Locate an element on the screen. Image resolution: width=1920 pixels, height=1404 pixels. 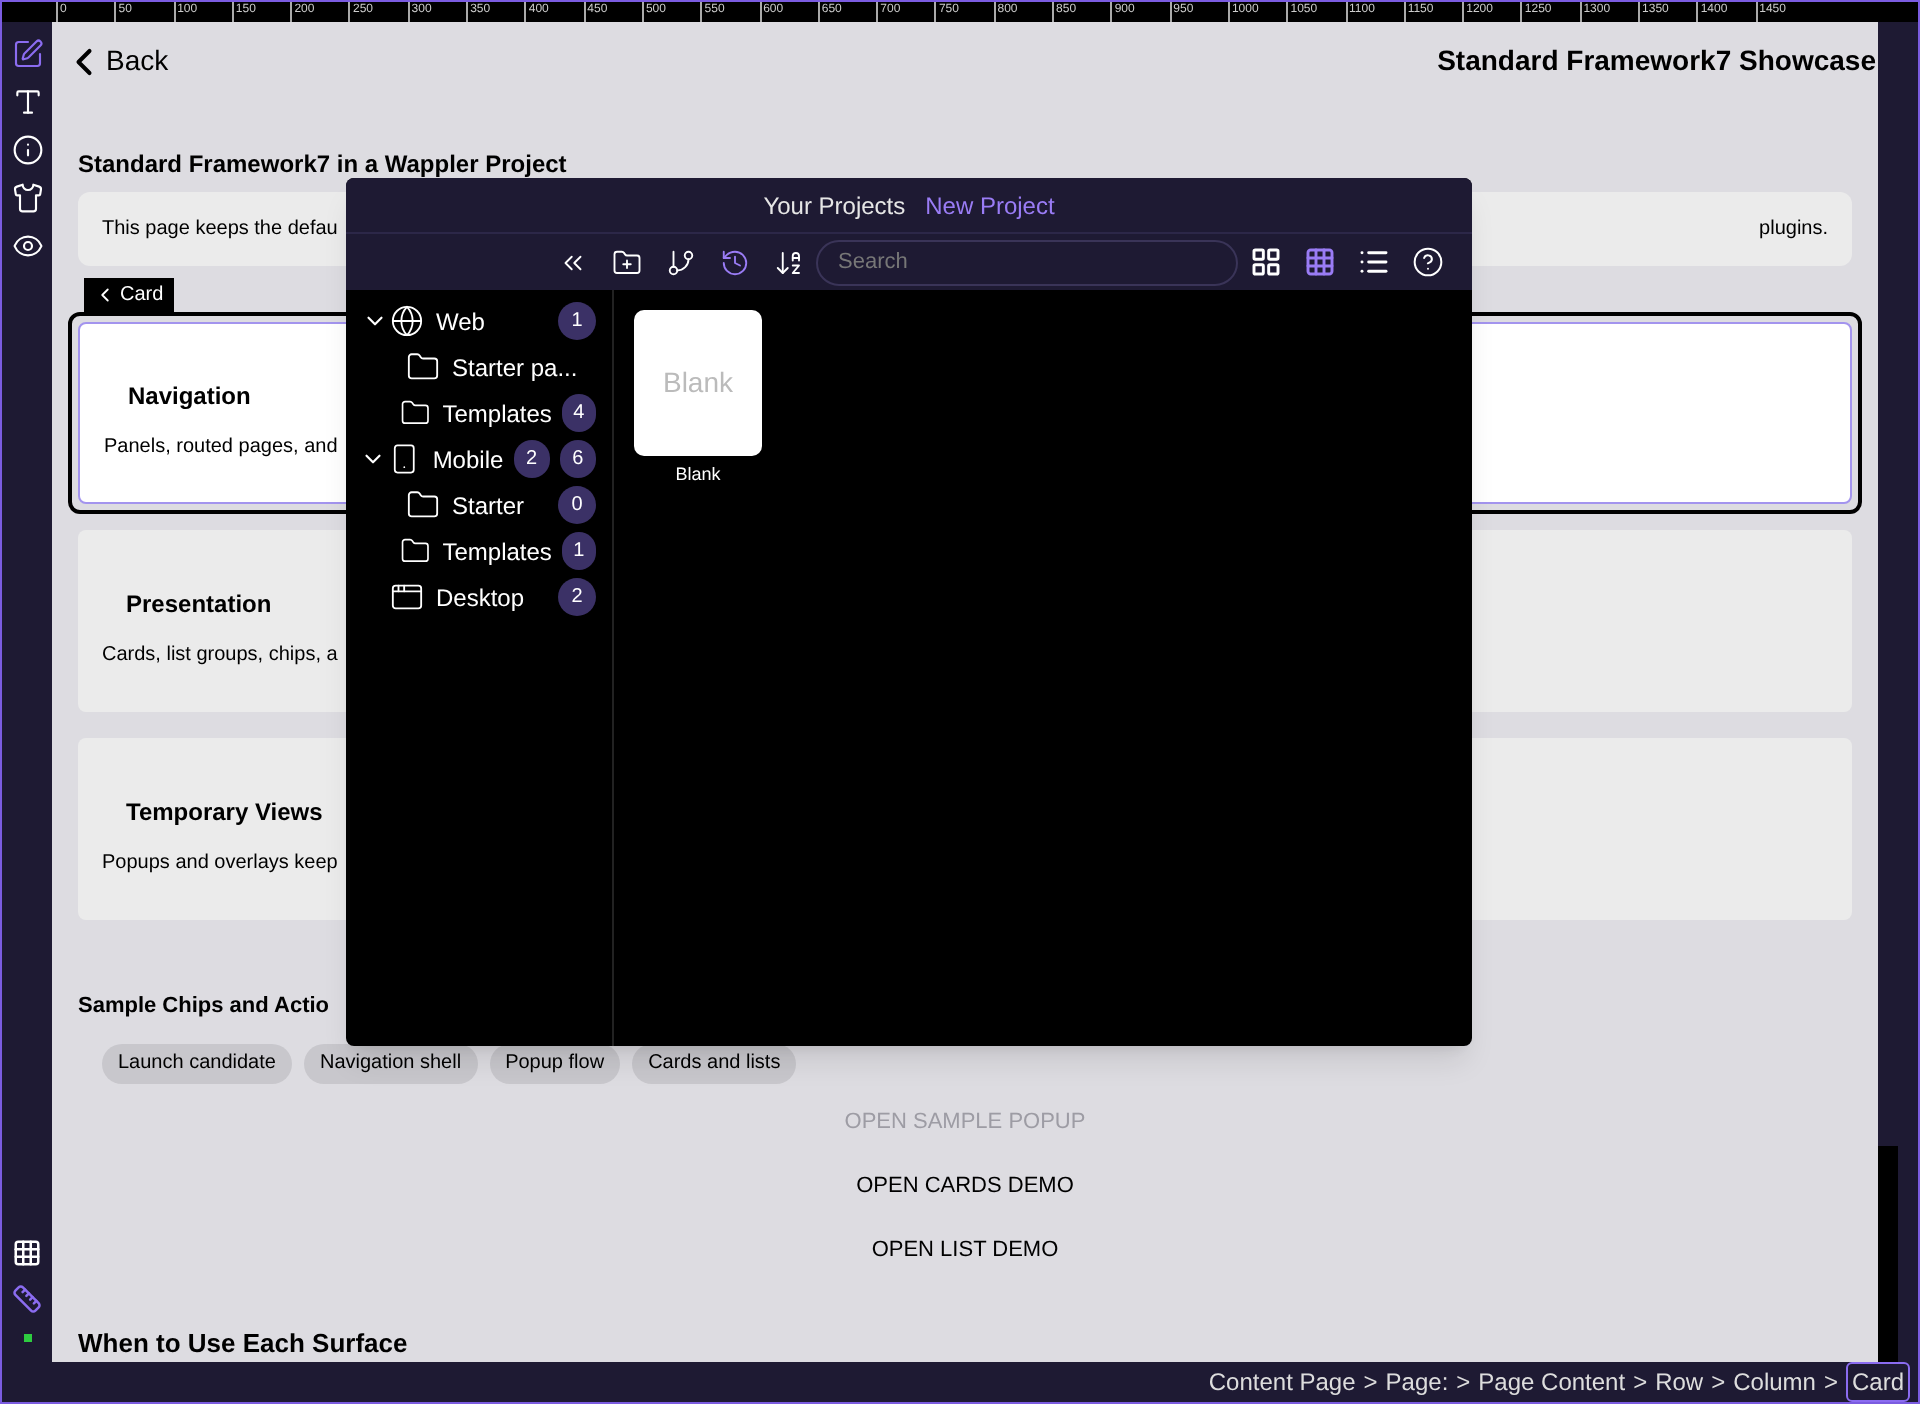
card-text: Popups and overlays keep is located at coordinates (220, 863).